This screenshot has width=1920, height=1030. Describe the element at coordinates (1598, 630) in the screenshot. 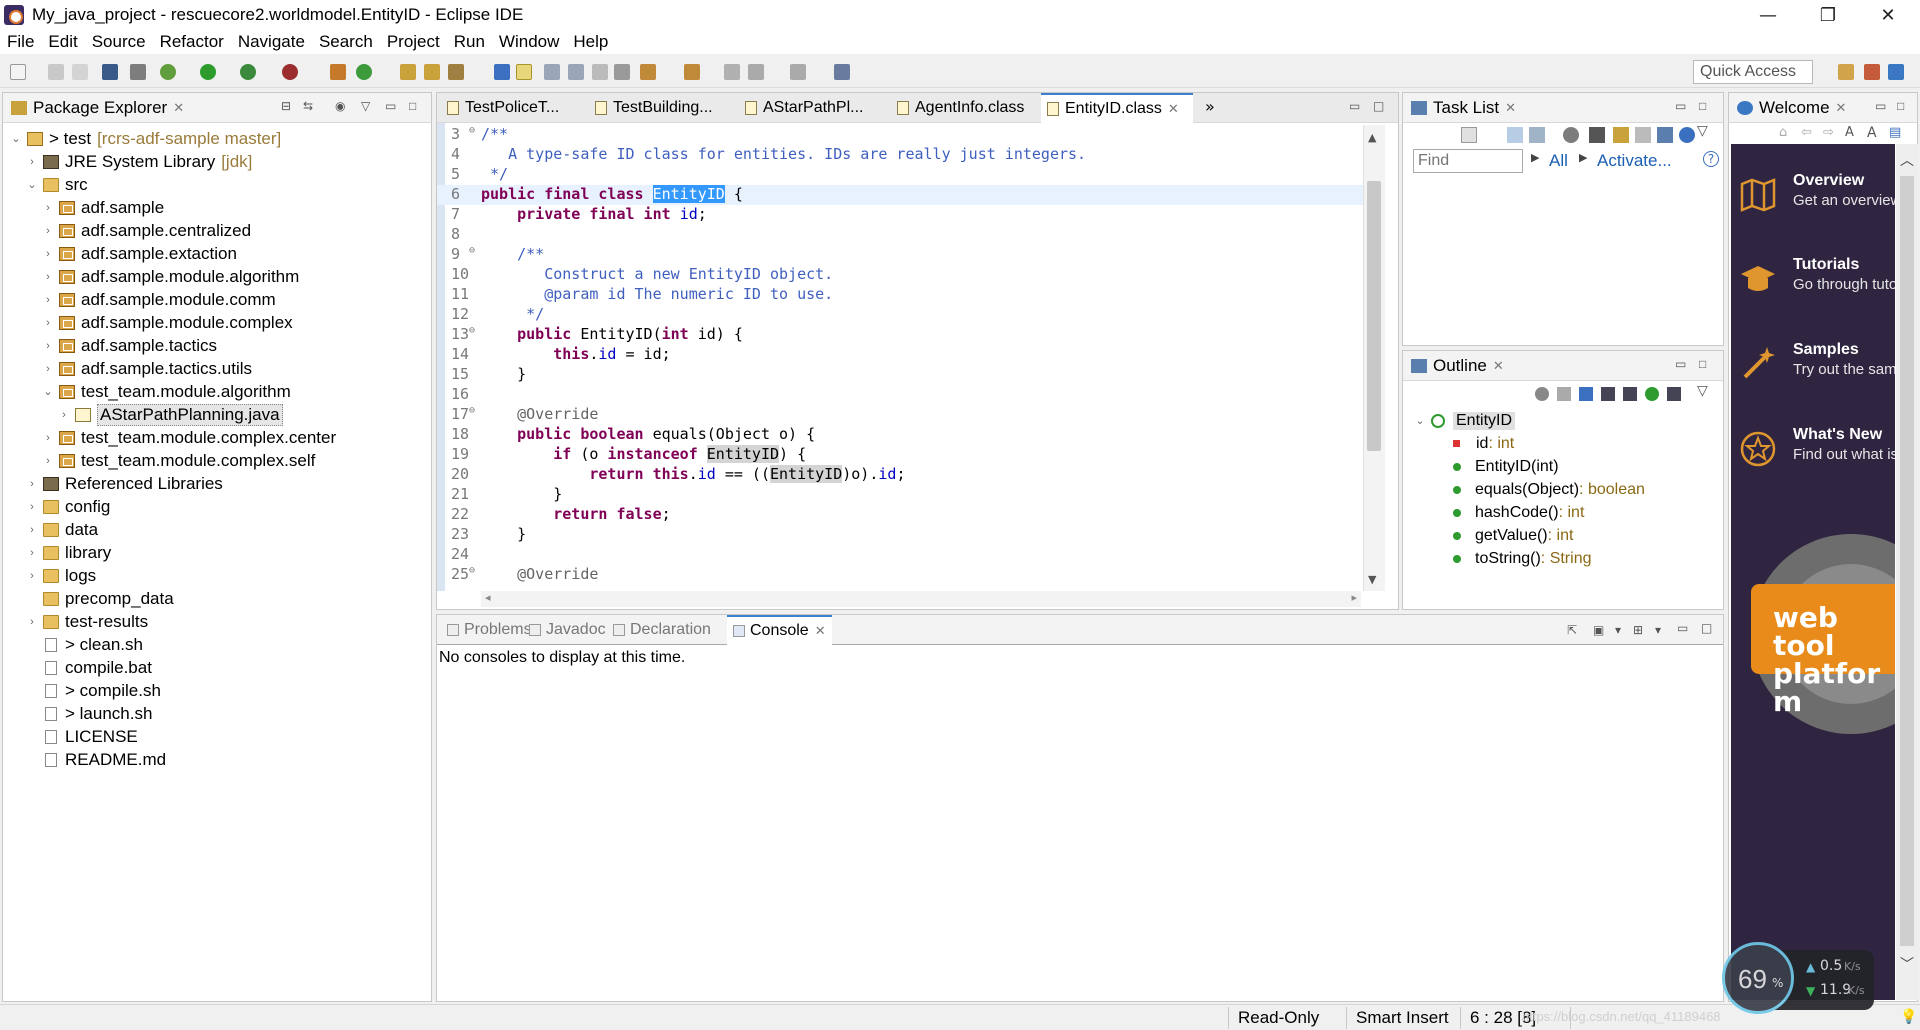

I see `display-console-icon: ▣` at that location.